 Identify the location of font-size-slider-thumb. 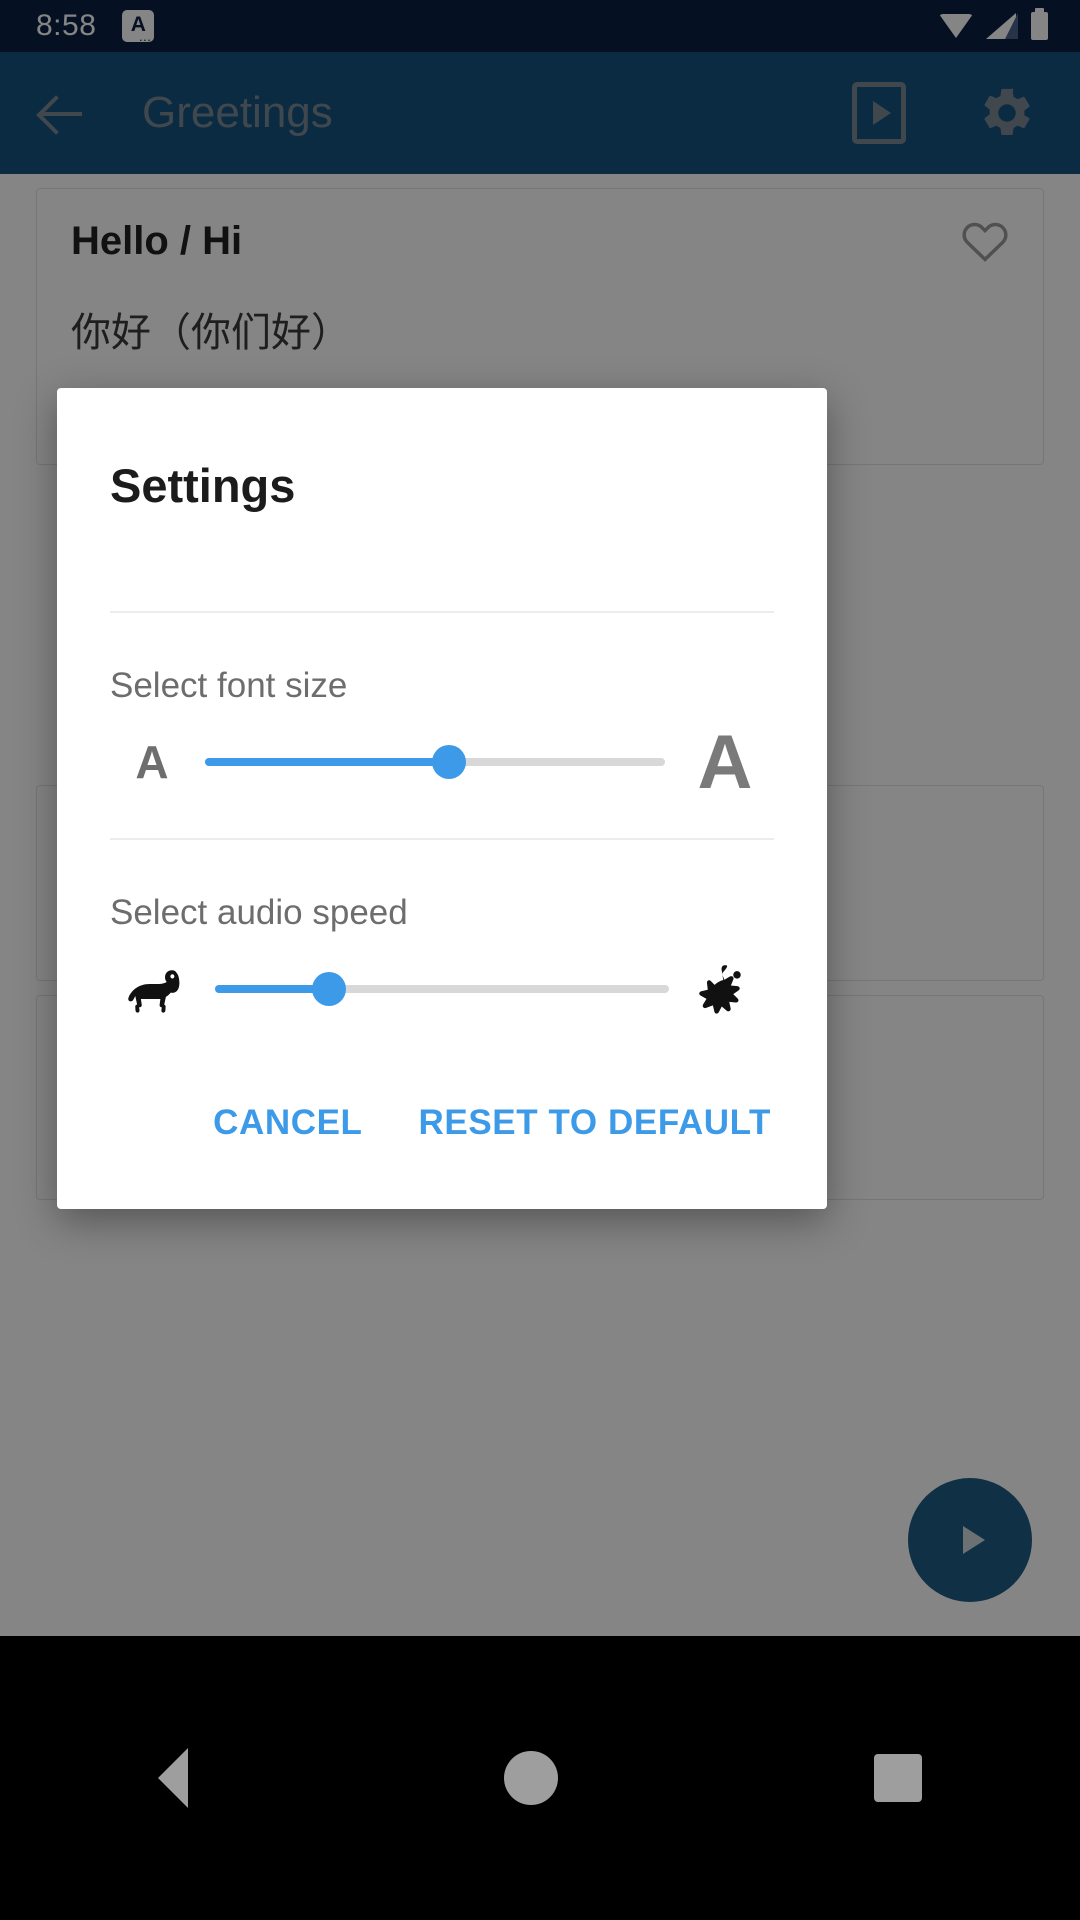
(448, 762).